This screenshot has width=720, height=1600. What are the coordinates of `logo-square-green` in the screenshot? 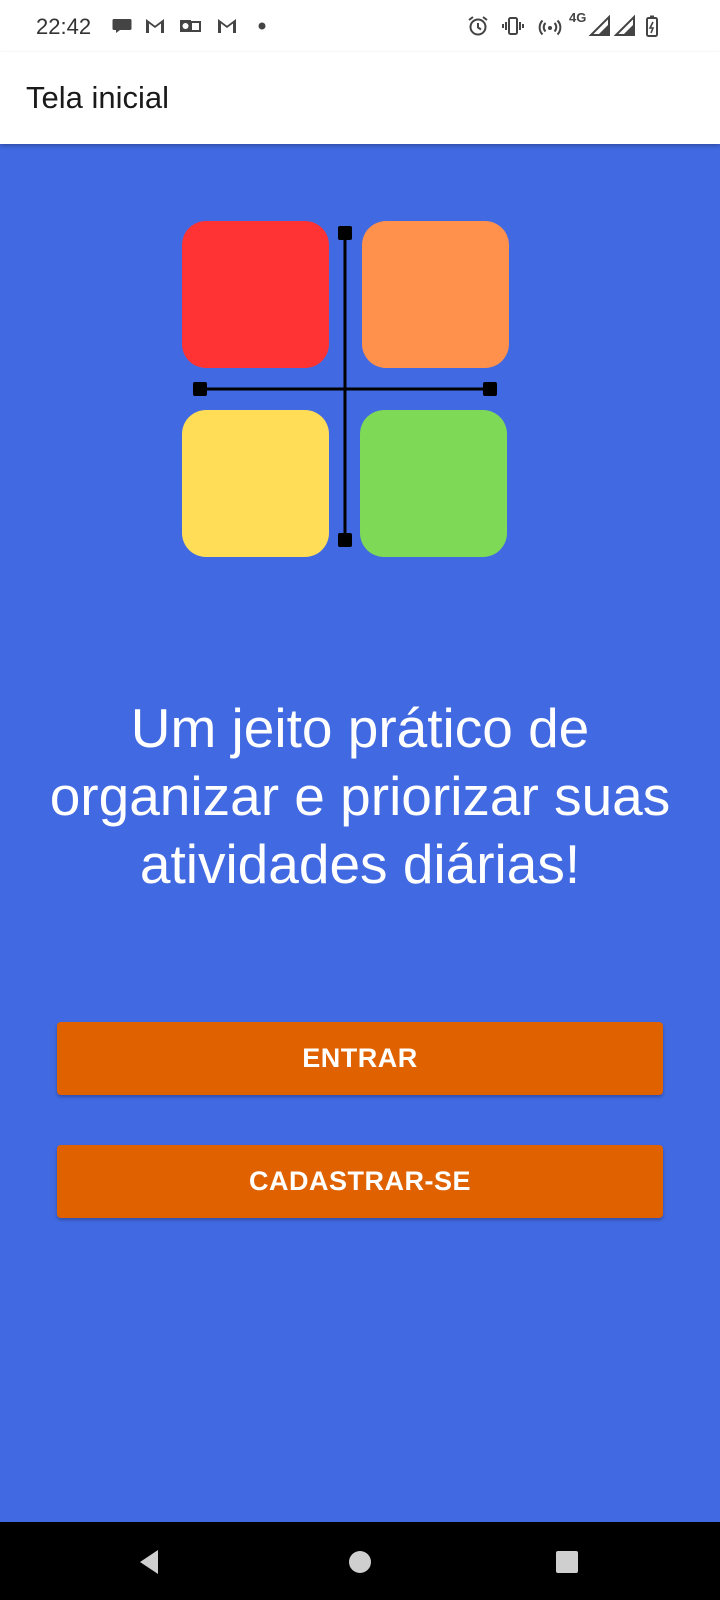 It's located at (433, 483).